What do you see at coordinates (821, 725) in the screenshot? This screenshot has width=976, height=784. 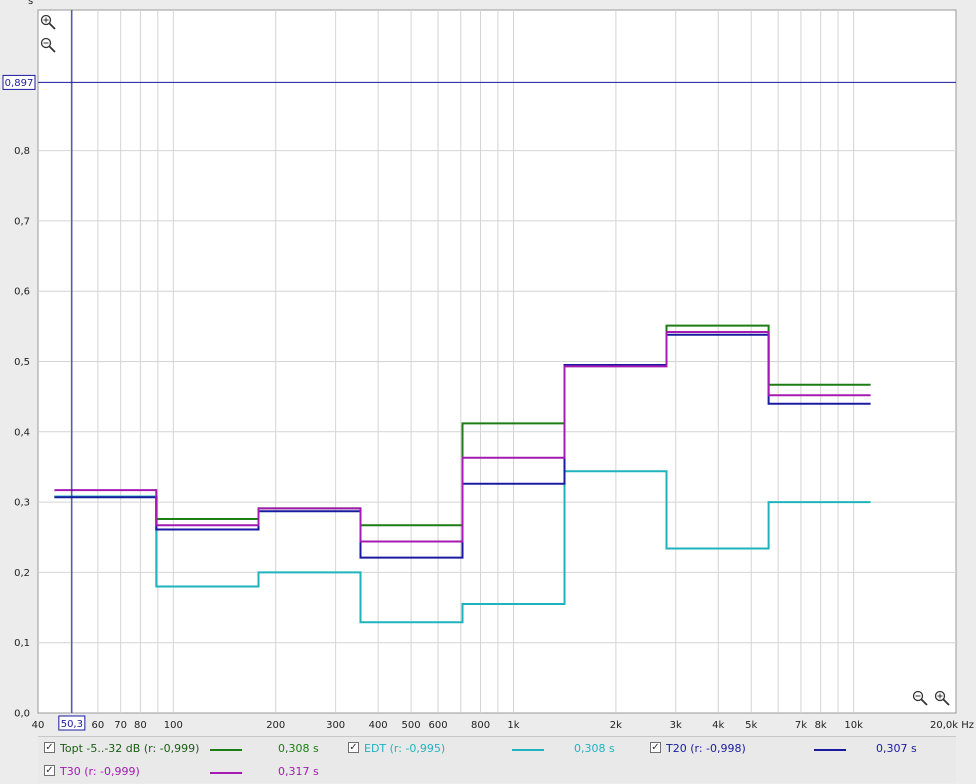 I see `x-tick-label: 8k` at bounding box center [821, 725].